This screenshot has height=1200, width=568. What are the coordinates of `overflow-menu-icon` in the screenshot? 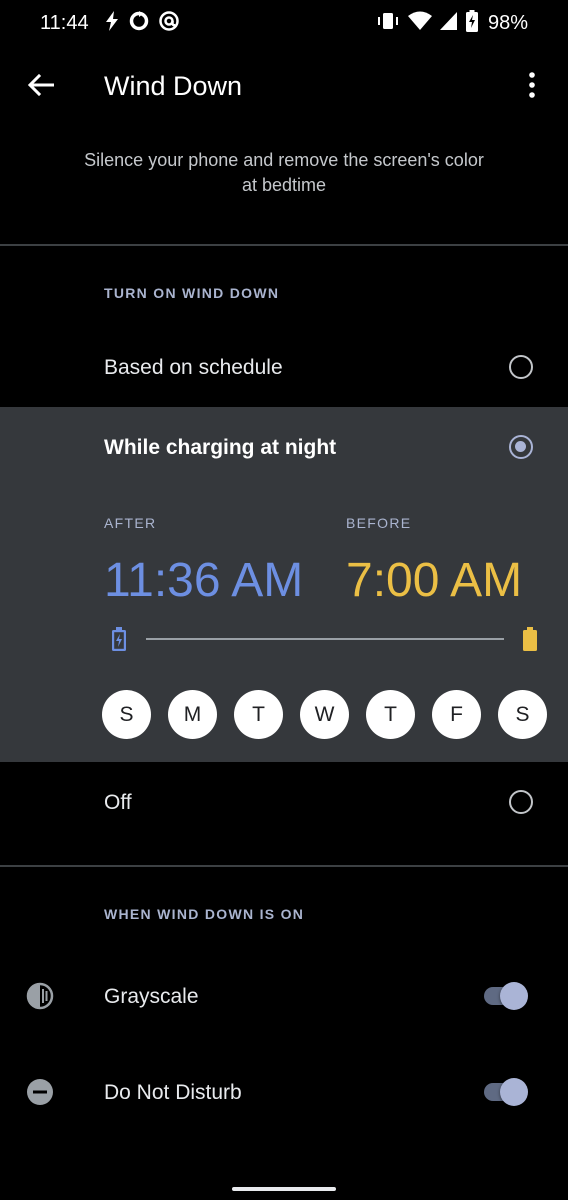 It's located at (532, 85).